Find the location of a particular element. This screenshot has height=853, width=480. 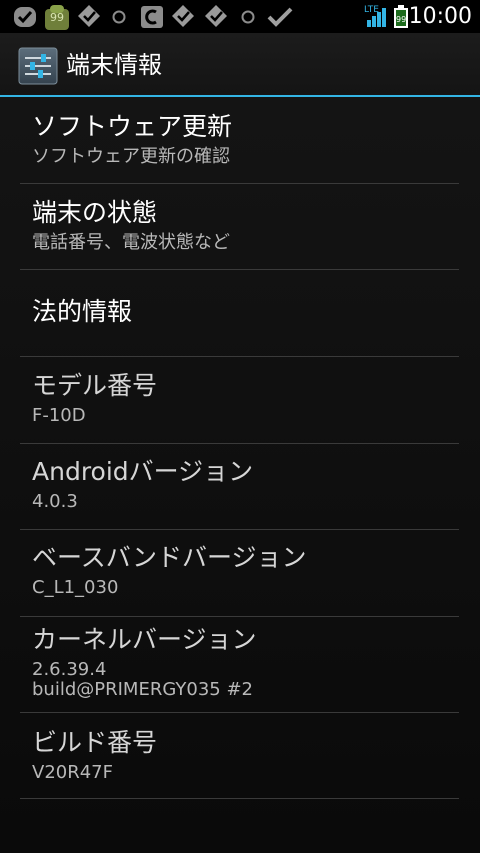

c-app-icon is located at coordinates (152, 17).